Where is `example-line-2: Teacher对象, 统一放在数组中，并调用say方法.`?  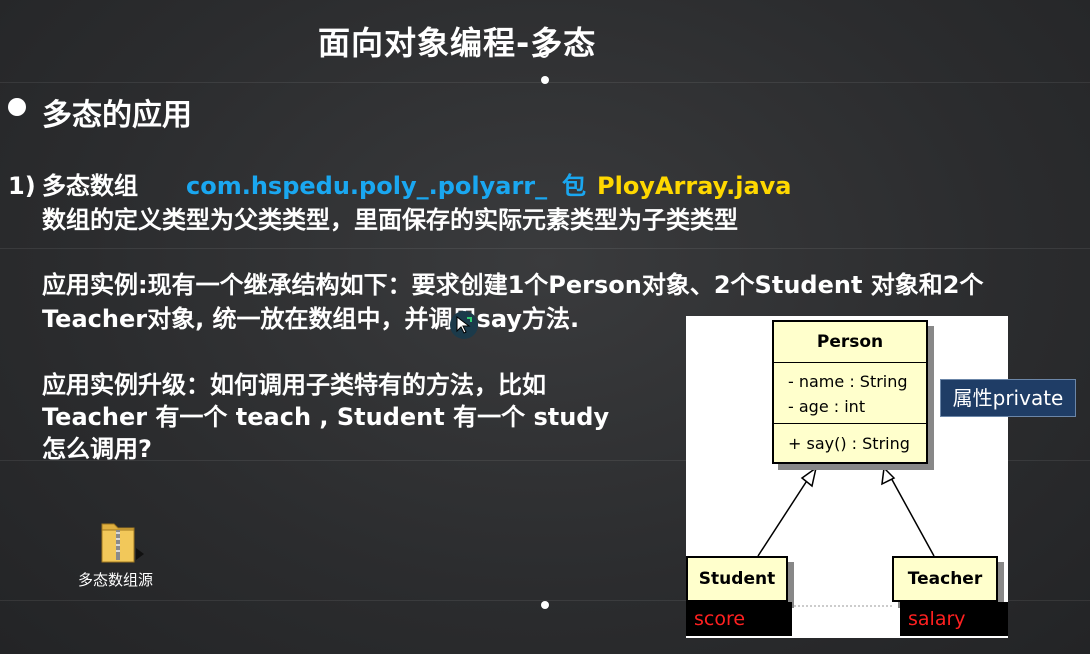 example-line-2: Teacher对象, 统一放在数组中，并调用say方法. is located at coordinates (311, 319).